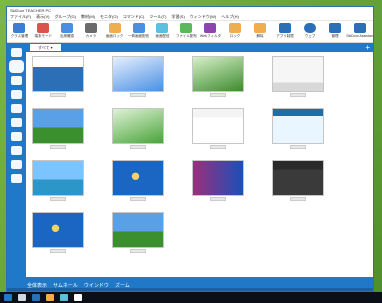 This screenshot has width=382, height=303. I want to click on filter-icon, so click(210, 28).